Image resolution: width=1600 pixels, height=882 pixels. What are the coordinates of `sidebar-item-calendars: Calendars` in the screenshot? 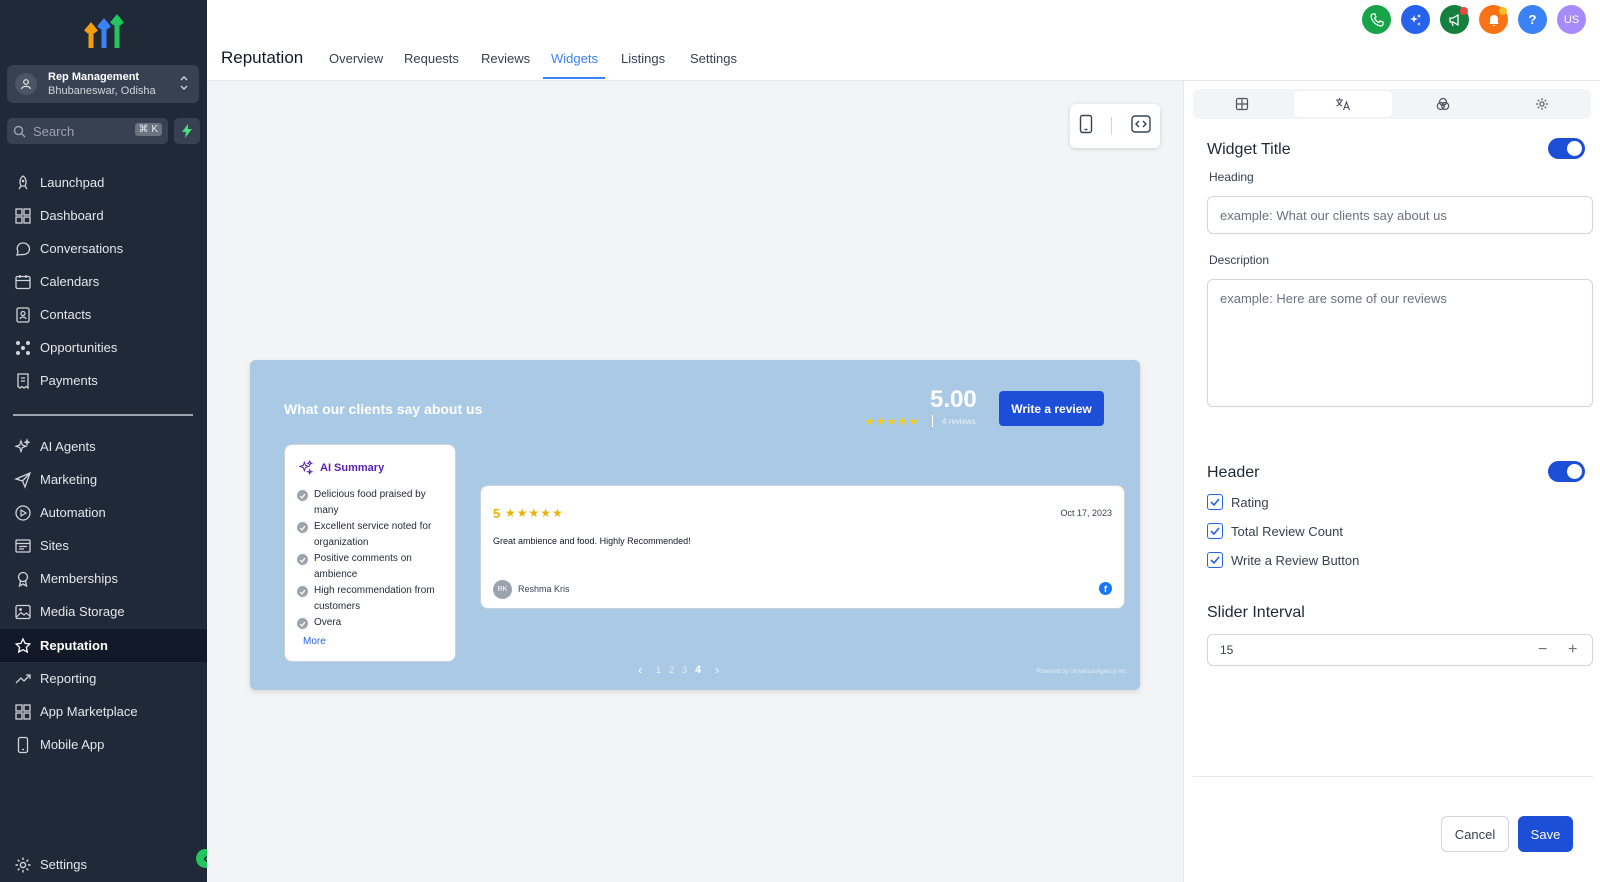 It's located at (103, 281).